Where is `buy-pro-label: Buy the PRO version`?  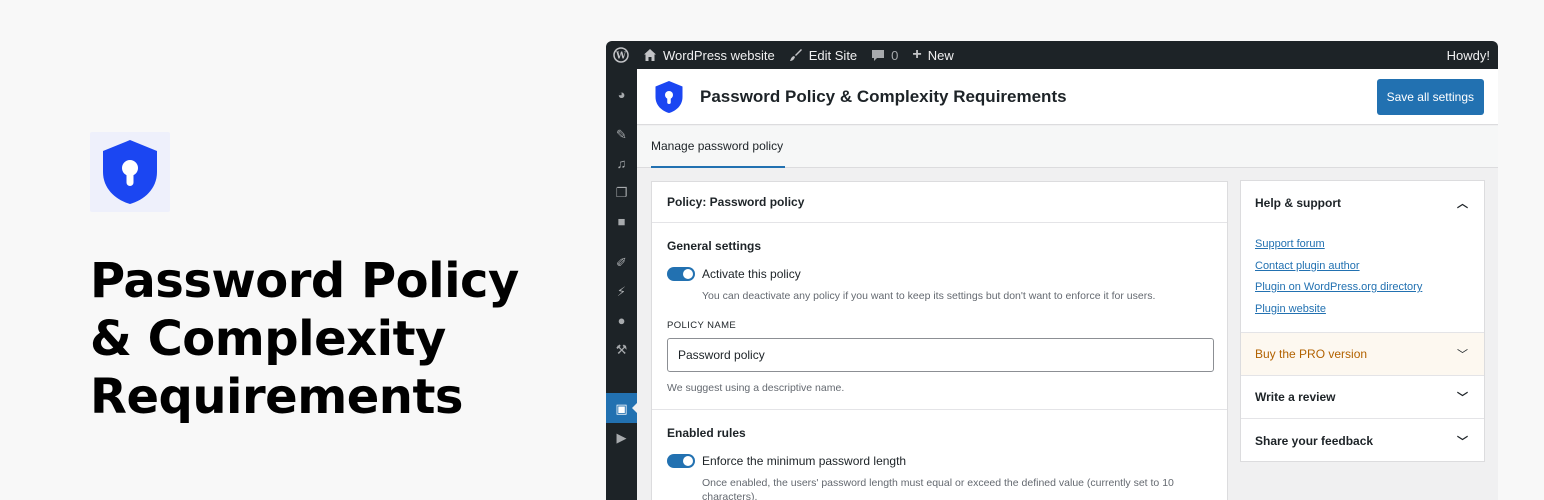
buy-pro-label: Buy the PRO version is located at coordinates (1311, 354).